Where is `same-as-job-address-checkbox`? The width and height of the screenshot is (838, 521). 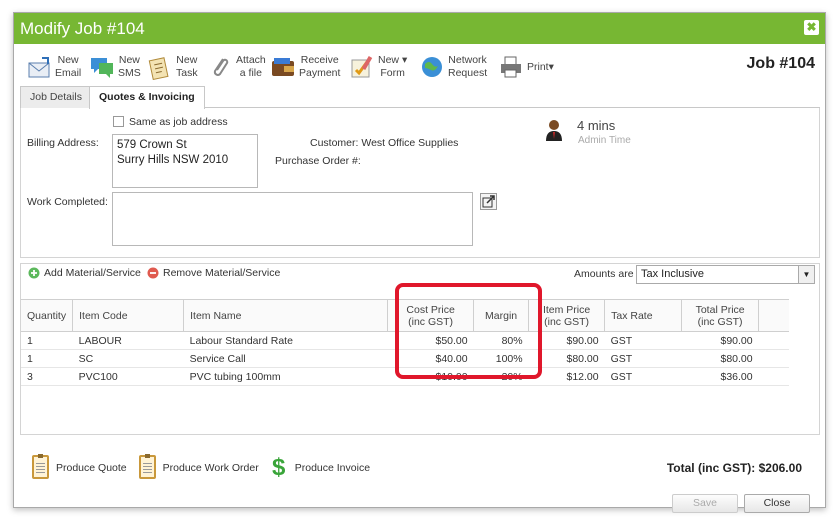 same-as-job-address-checkbox is located at coordinates (118, 121).